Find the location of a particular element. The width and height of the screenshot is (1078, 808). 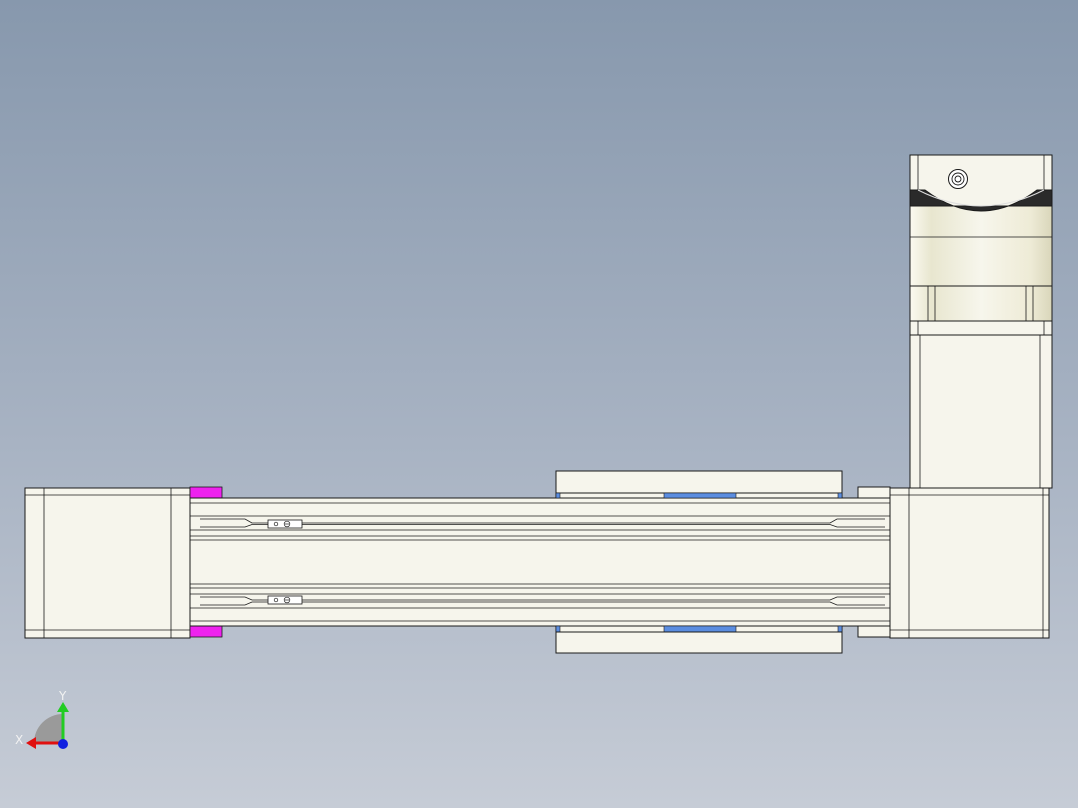

triad-y-label: Y is located at coordinates (63, 696).